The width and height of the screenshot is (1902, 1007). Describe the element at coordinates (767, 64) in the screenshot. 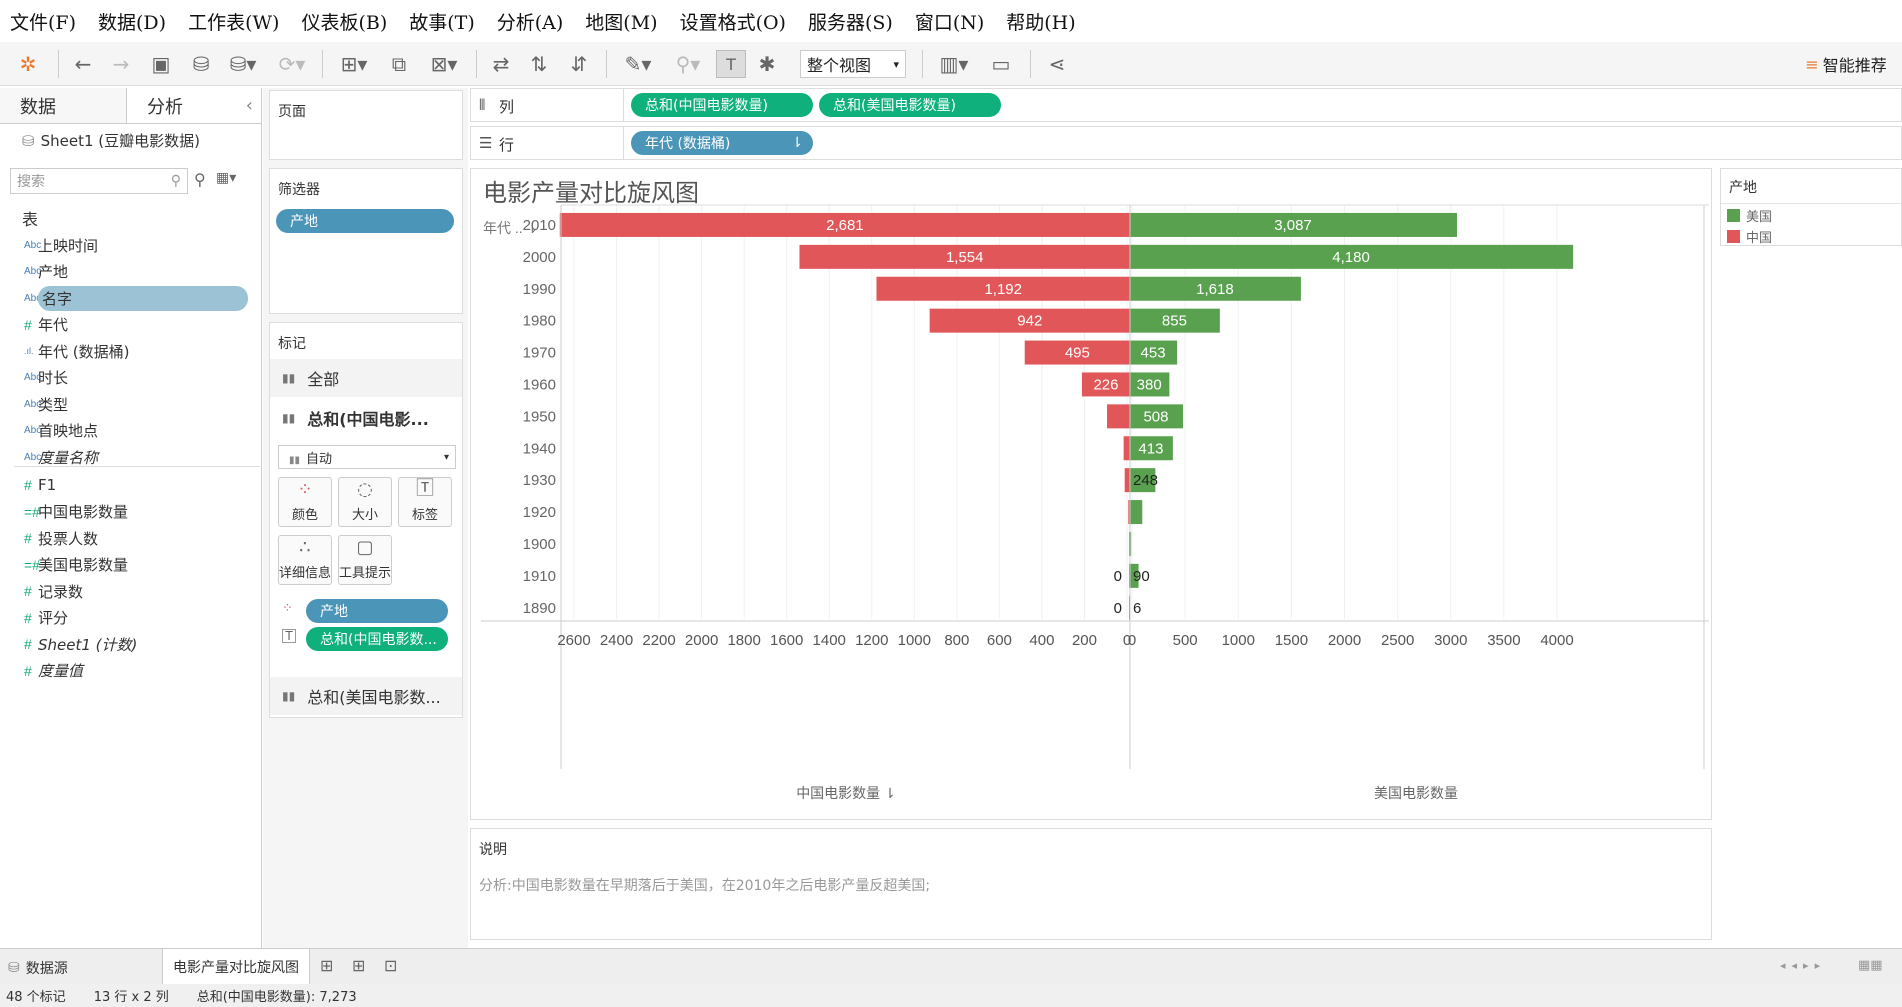

I see `pin-icon: ✱` at that location.